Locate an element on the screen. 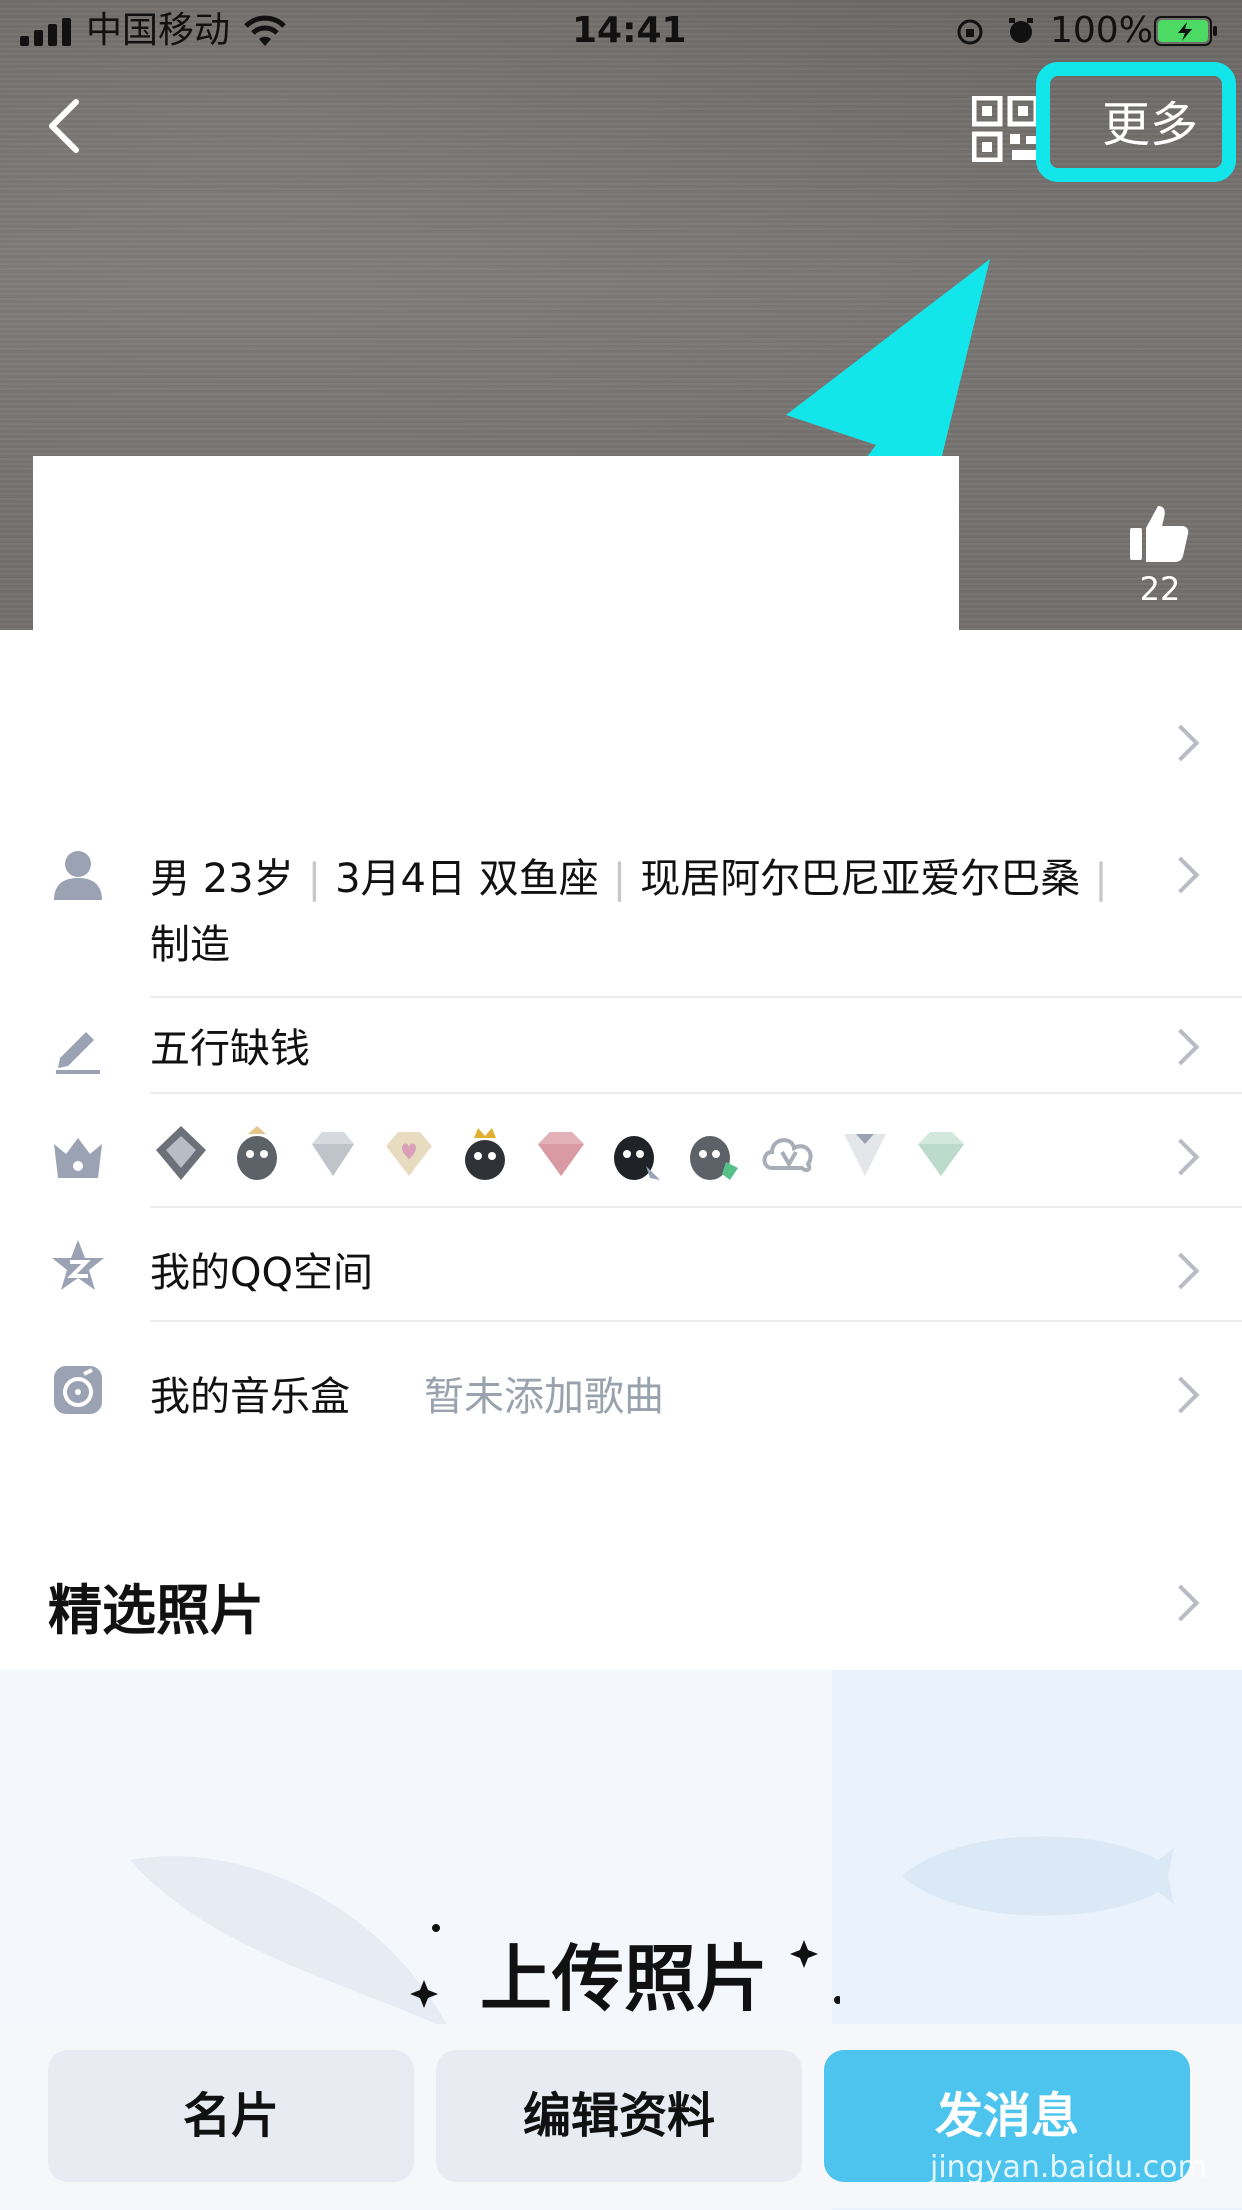 The width and height of the screenshot is (1242, 2210). music-box-icon is located at coordinates (78, 1390).